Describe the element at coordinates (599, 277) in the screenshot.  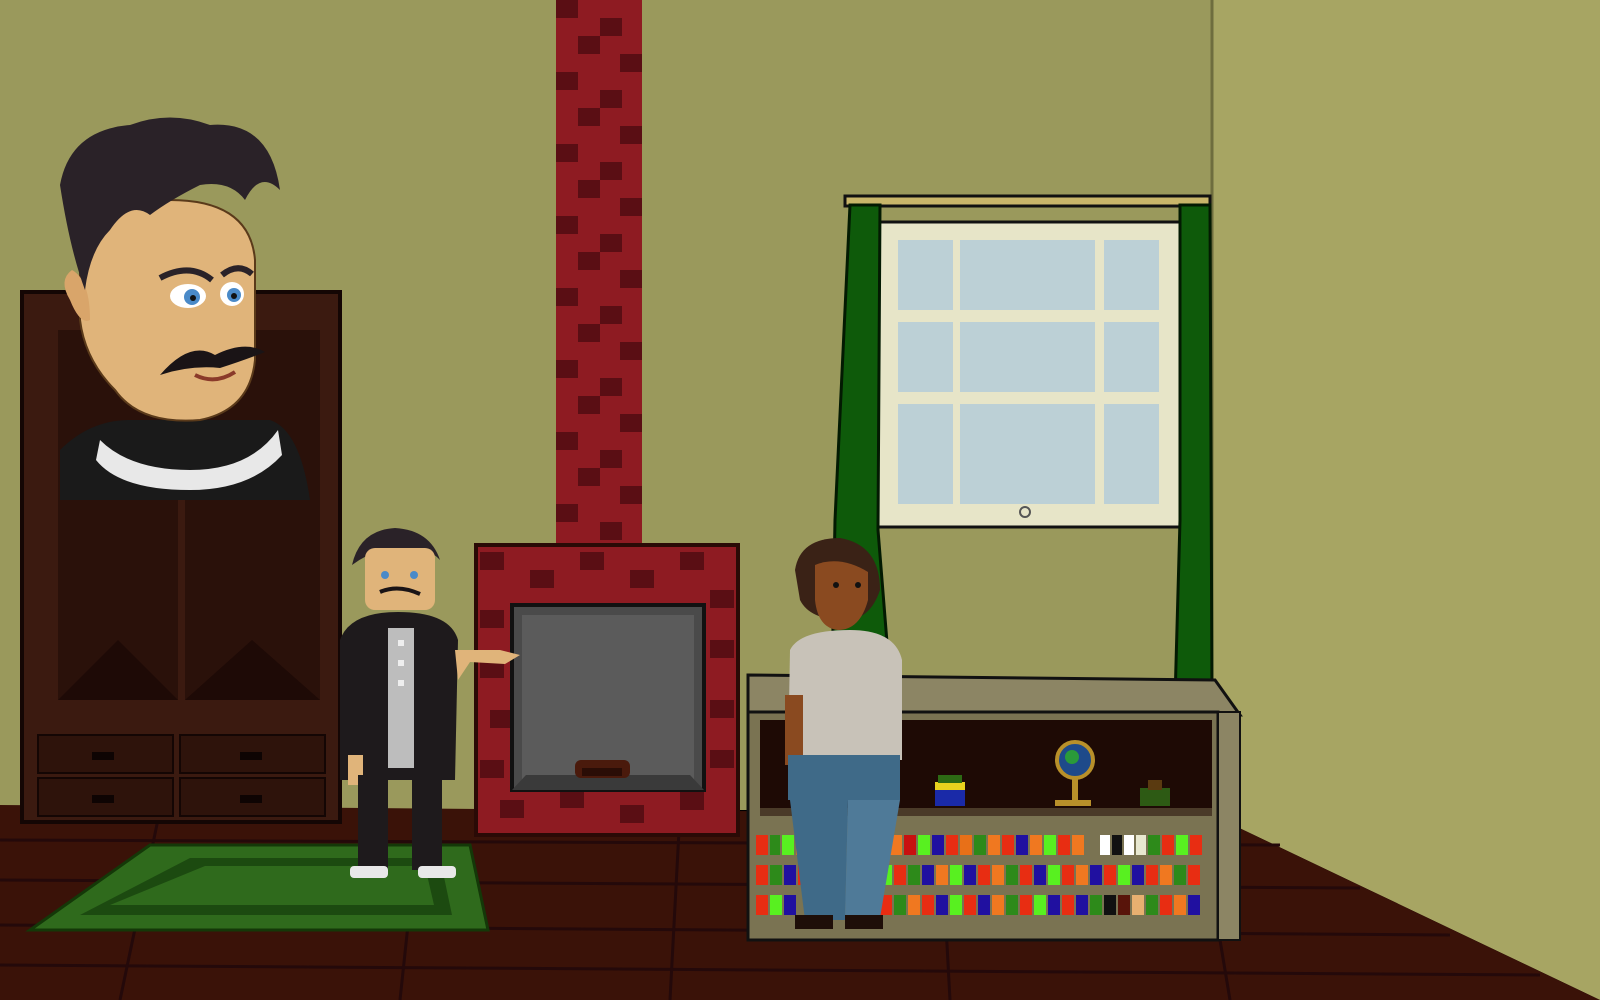
I see `chimney` at that location.